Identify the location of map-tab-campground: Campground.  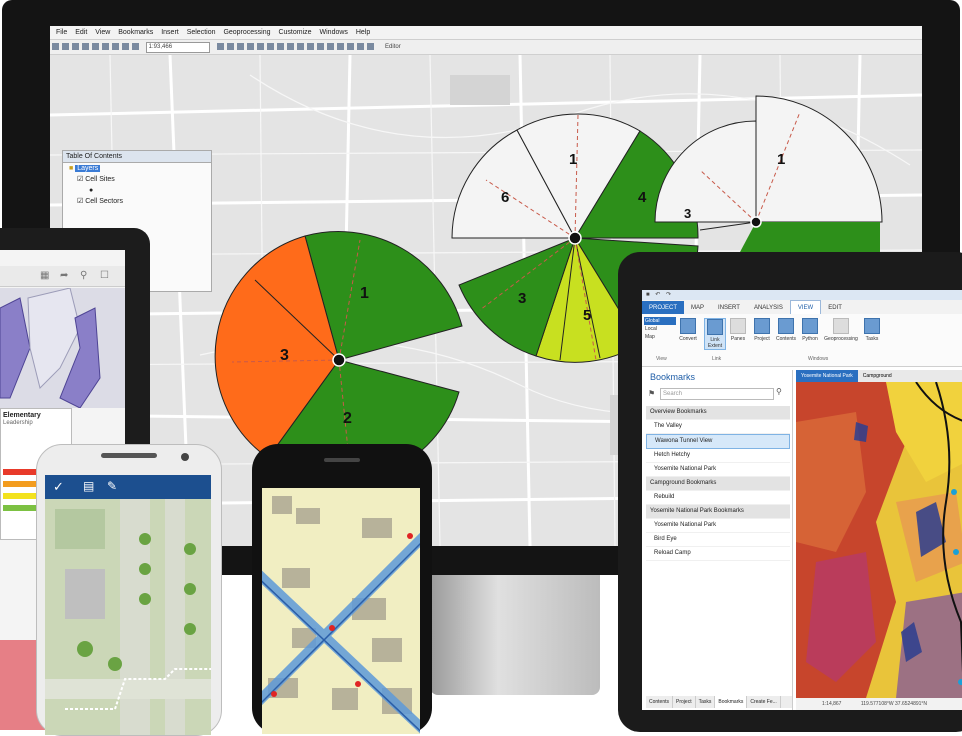
(877, 376).